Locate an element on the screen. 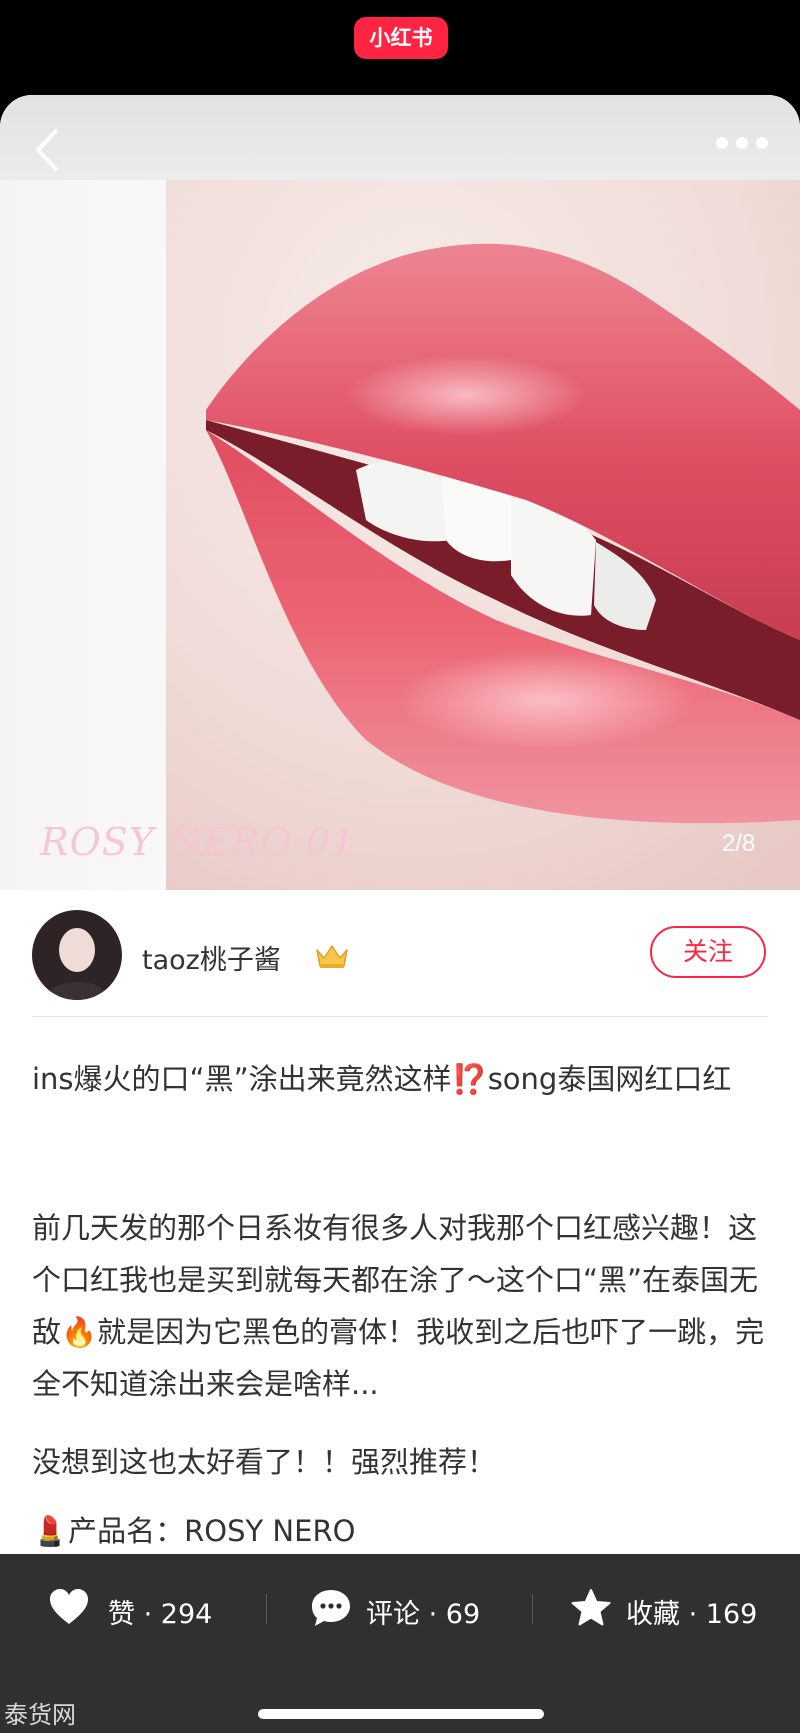 The height and width of the screenshot is (1733, 800). app-logo: 小红书 is located at coordinates (401, 38).